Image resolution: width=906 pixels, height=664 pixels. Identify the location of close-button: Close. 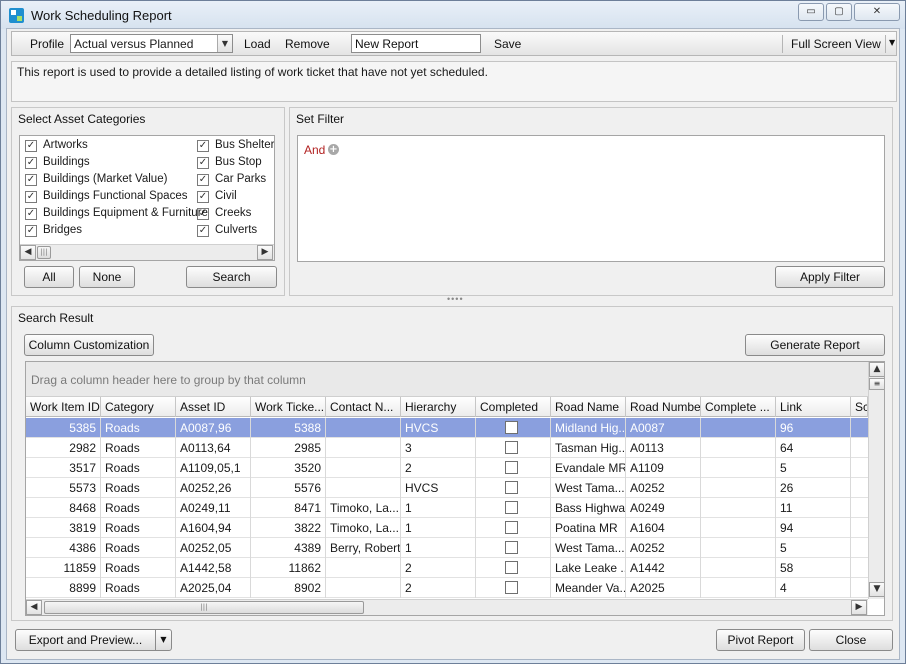
(851, 640).